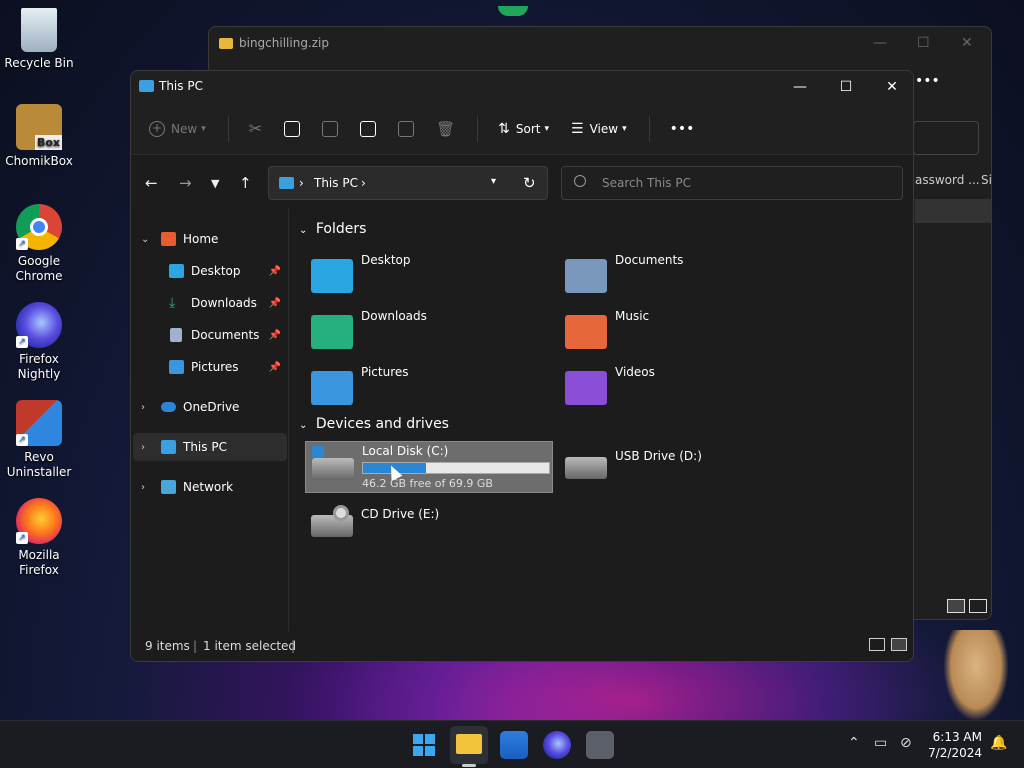 This screenshot has height=768, width=1024. I want to click on zip-more-button: •••, so click(927, 81).